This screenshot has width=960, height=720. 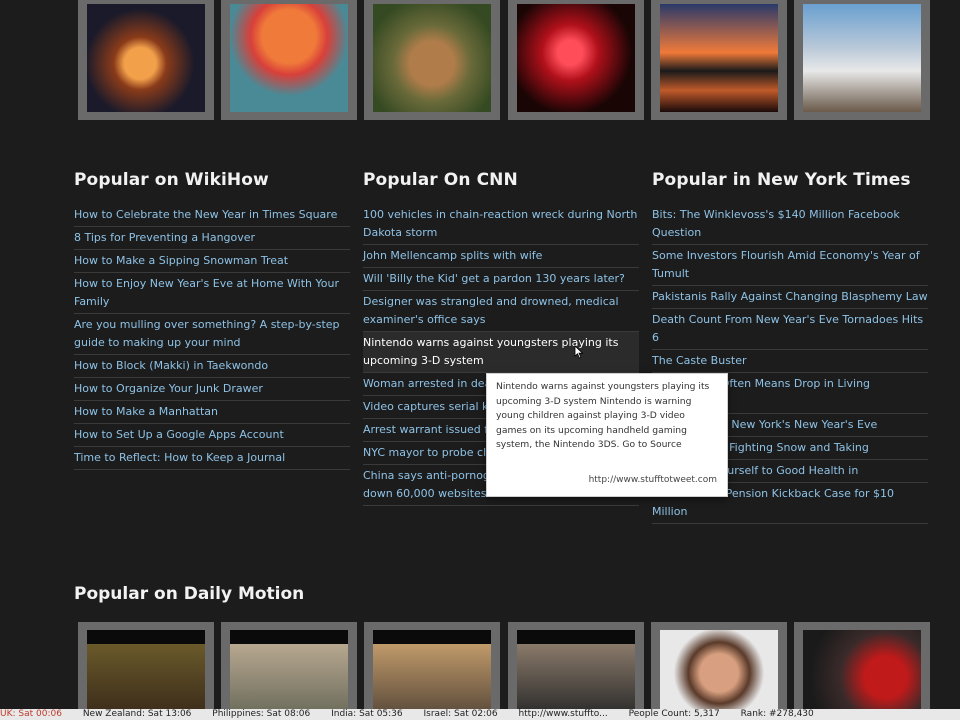 What do you see at coordinates (579, 352) in the screenshot?
I see `cursor-icon` at bounding box center [579, 352].